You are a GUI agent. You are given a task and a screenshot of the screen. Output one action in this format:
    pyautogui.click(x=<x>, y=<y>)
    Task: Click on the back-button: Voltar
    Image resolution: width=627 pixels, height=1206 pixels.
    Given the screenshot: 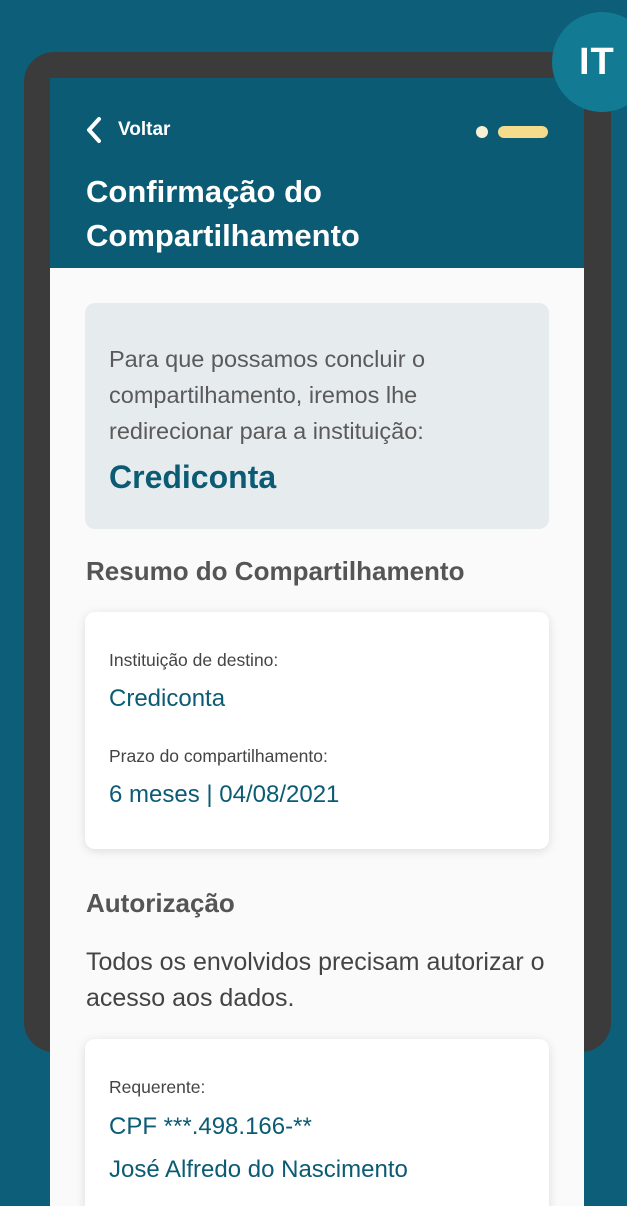 What is the action you would take?
    pyautogui.click(x=127, y=130)
    